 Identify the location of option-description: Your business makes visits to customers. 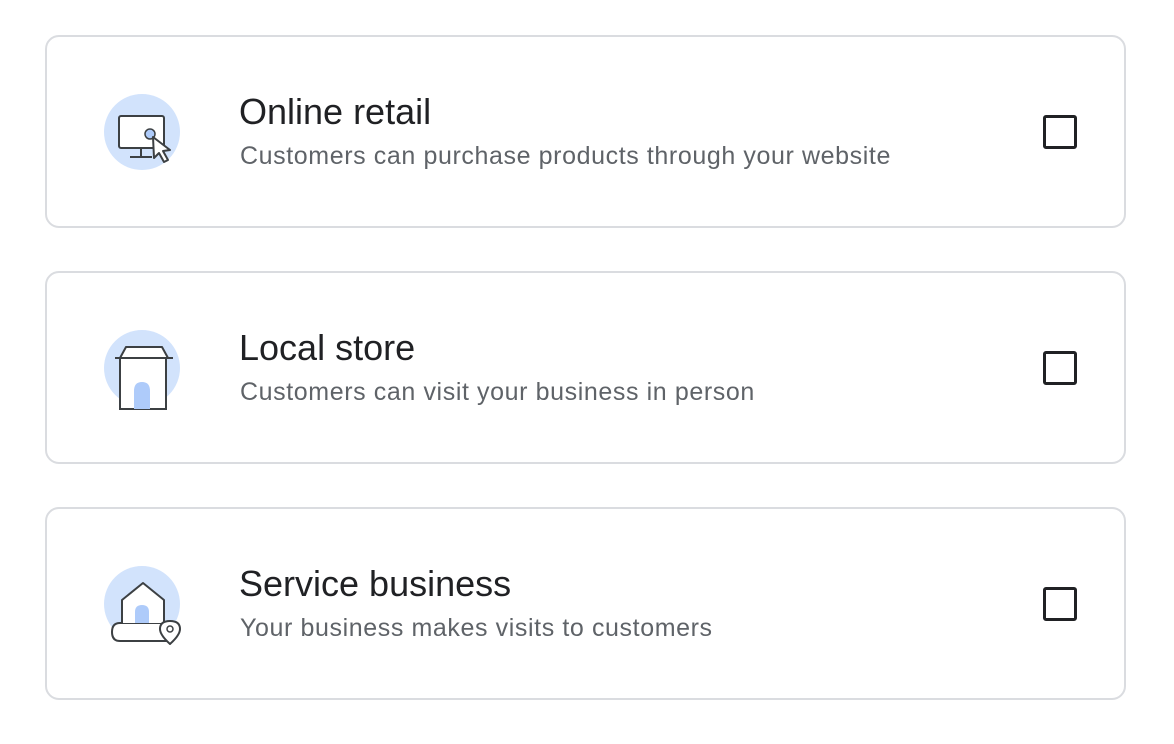
(476, 628).